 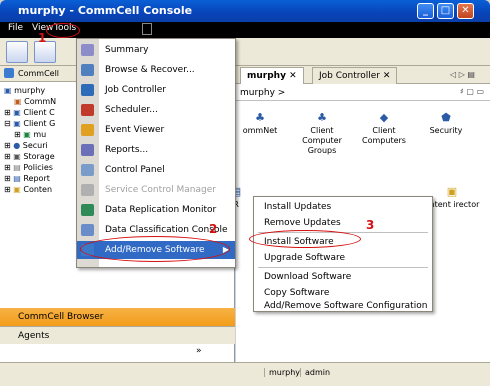 What do you see at coordinates (322, 134) in the screenshot?
I see `client-computer-groups-item: ♣ Client Computer Groups` at bounding box center [322, 134].